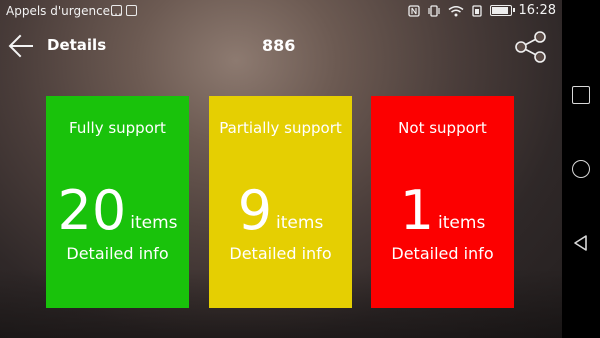  Describe the element at coordinates (117, 128) in the screenshot. I see `card-heading: Fully support` at that location.